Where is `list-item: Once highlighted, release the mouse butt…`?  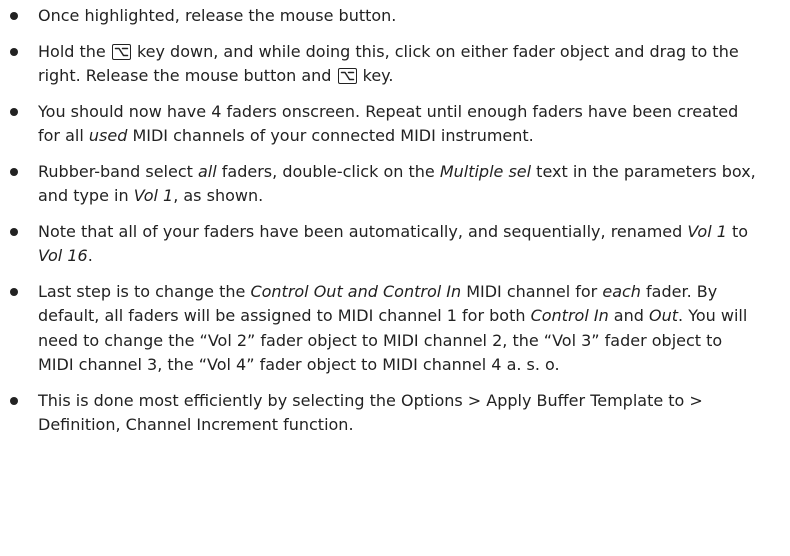 list-item: Once highlighted, release the mouse butt… is located at coordinates (384, 16).